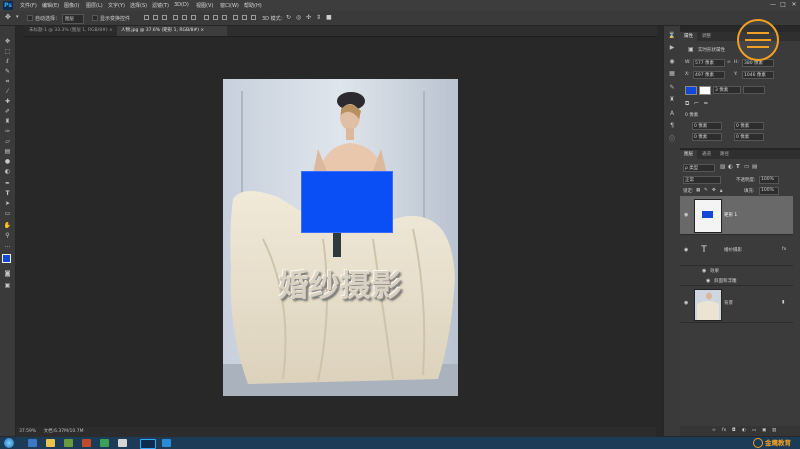  I want to click on dodge-tool-icon: ◐, so click(7, 172).